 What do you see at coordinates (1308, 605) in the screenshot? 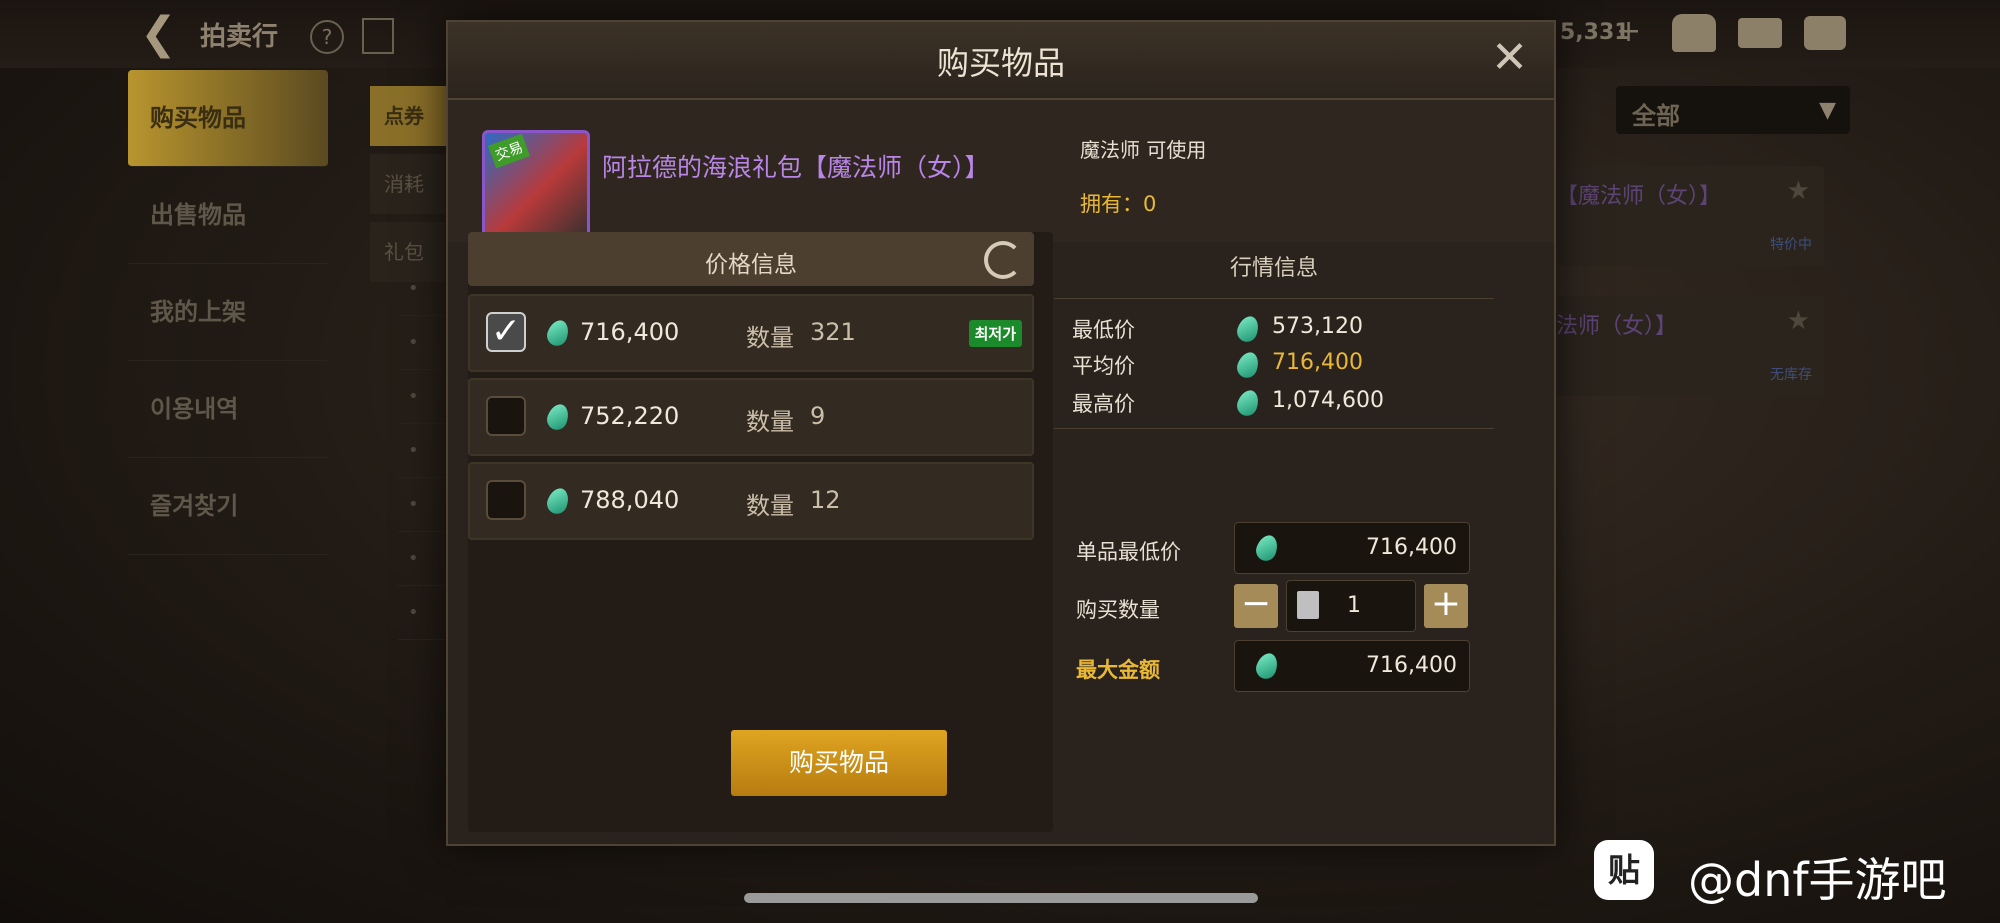
I see `calculator-icon` at bounding box center [1308, 605].